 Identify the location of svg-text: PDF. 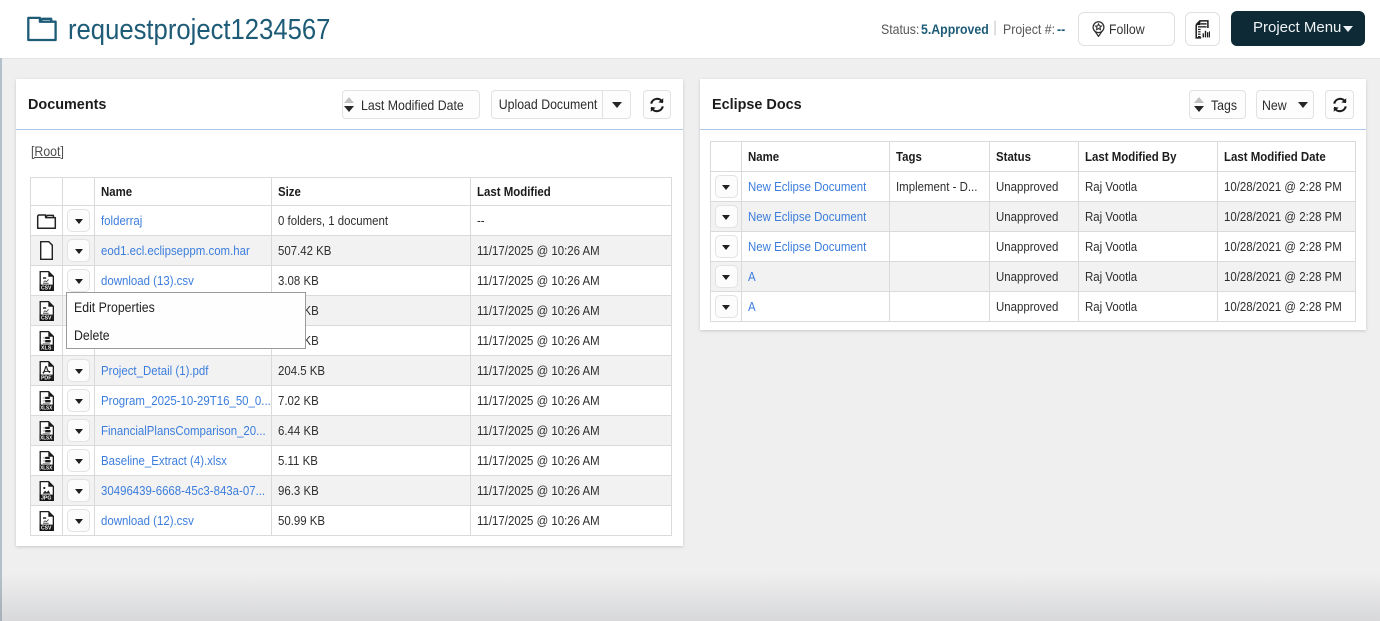
(46, 378).